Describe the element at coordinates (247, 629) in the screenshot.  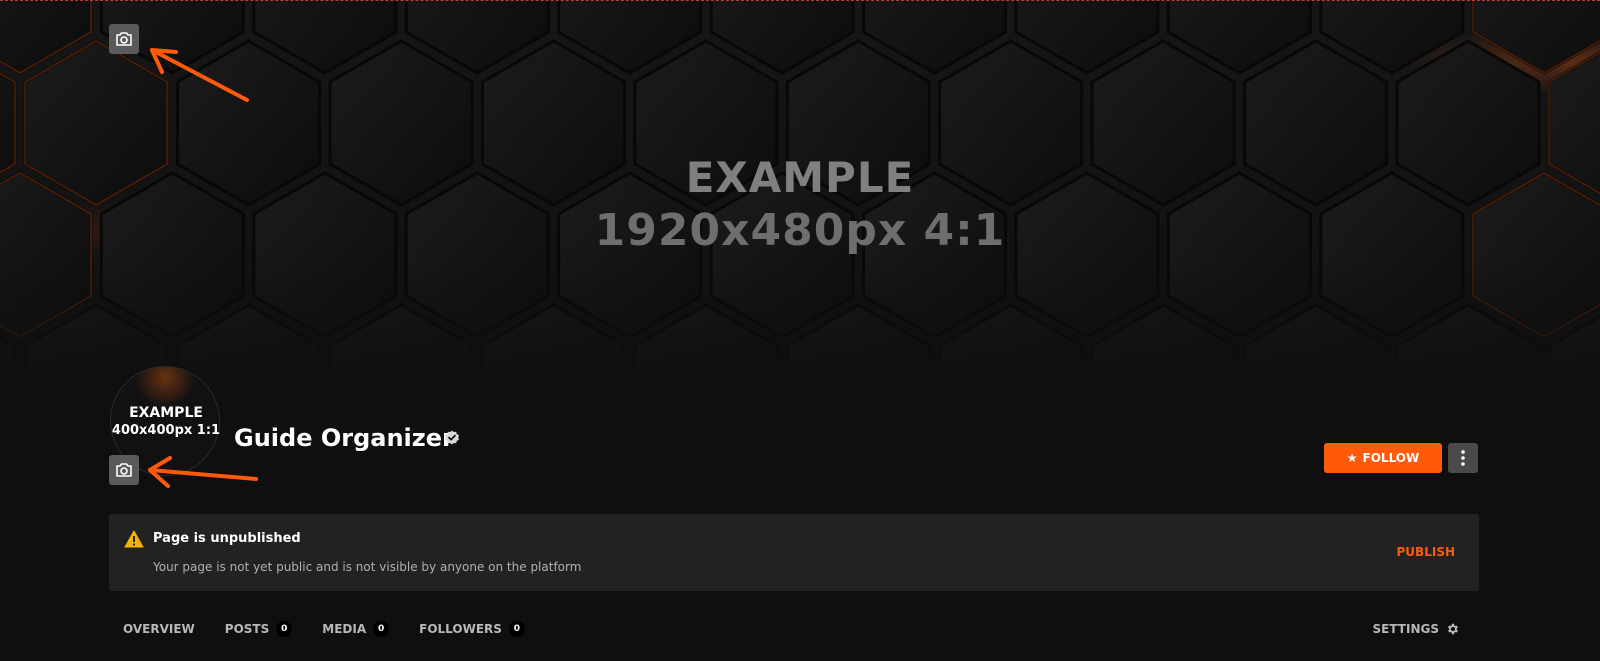
I see `tab-label: POSTS` at that location.